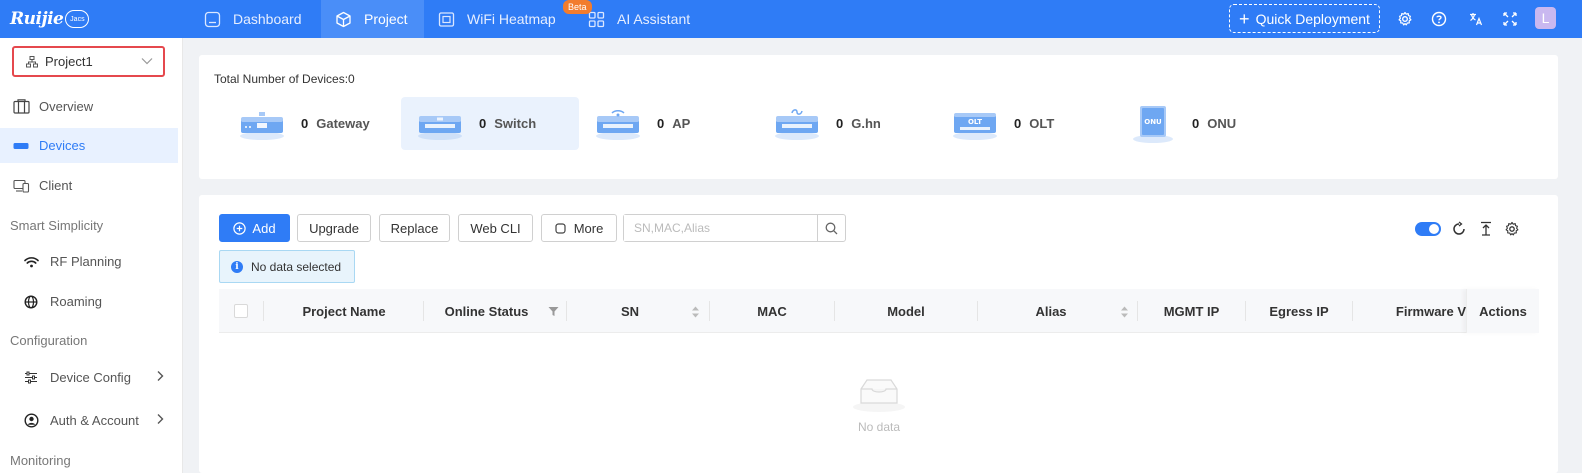 The image size is (1582, 473). I want to click on search-box, so click(734, 228).